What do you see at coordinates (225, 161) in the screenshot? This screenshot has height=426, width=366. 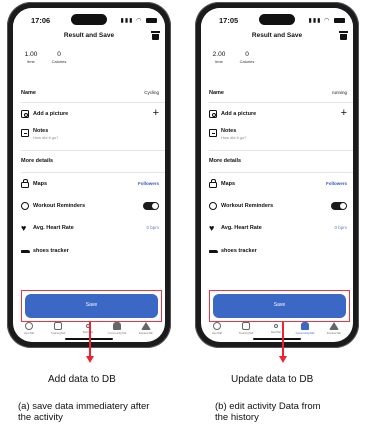 I see `more-details-label: More details` at bounding box center [225, 161].